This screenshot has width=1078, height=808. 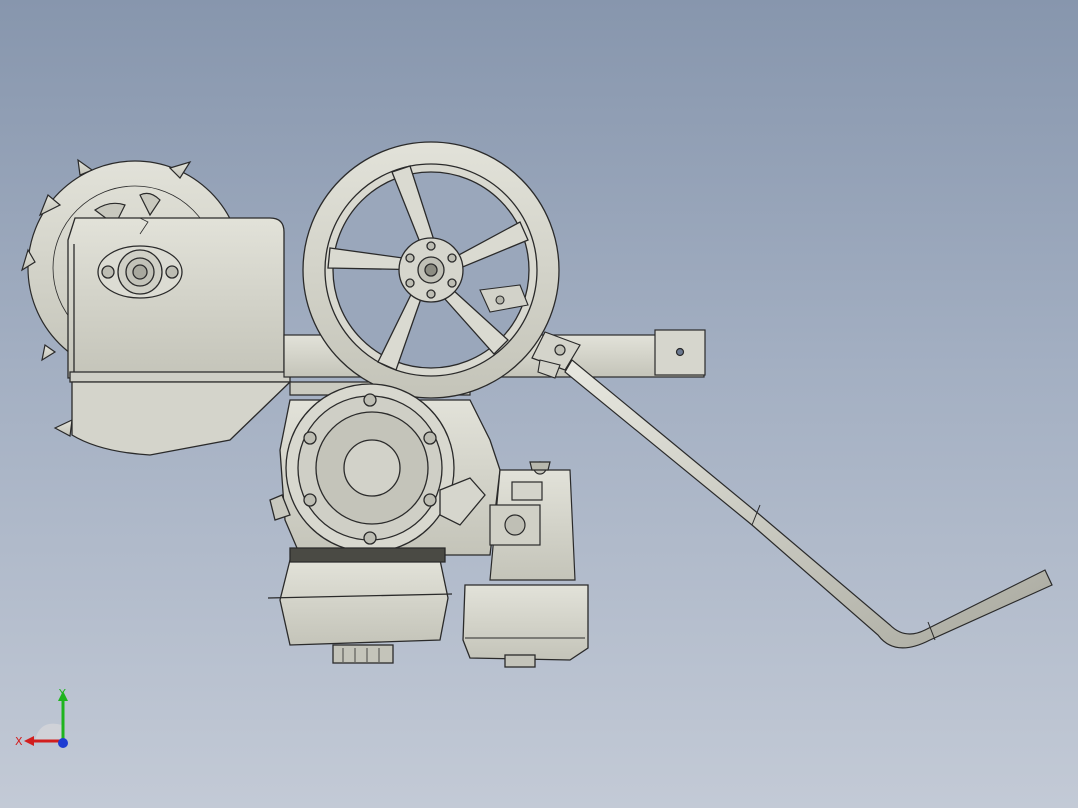 What do you see at coordinates (431, 270) in the screenshot?
I see `spoked-wheel` at bounding box center [431, 270].